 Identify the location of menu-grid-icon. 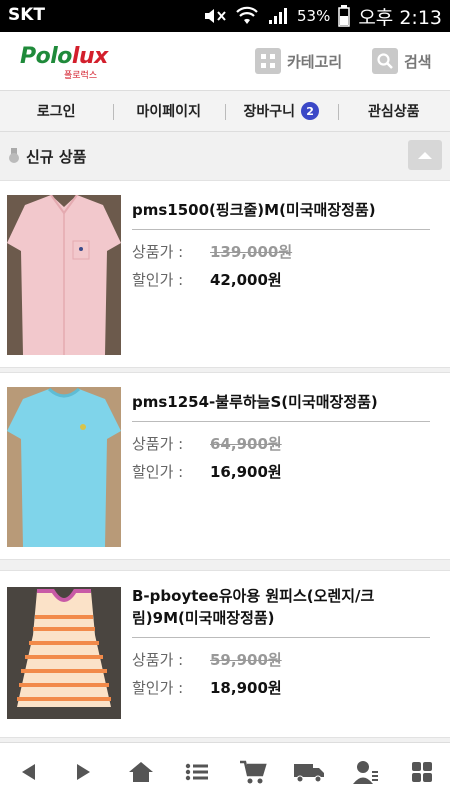
(421, 771).